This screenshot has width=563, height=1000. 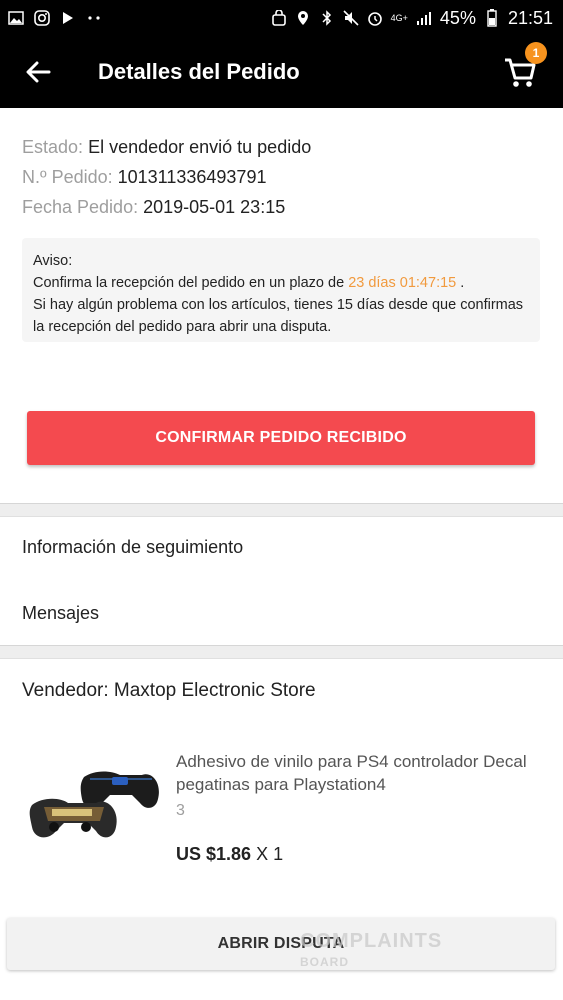 I want to click on order-number-row: N.º Pedido: 101311336493791, so click(x=282, y=177).